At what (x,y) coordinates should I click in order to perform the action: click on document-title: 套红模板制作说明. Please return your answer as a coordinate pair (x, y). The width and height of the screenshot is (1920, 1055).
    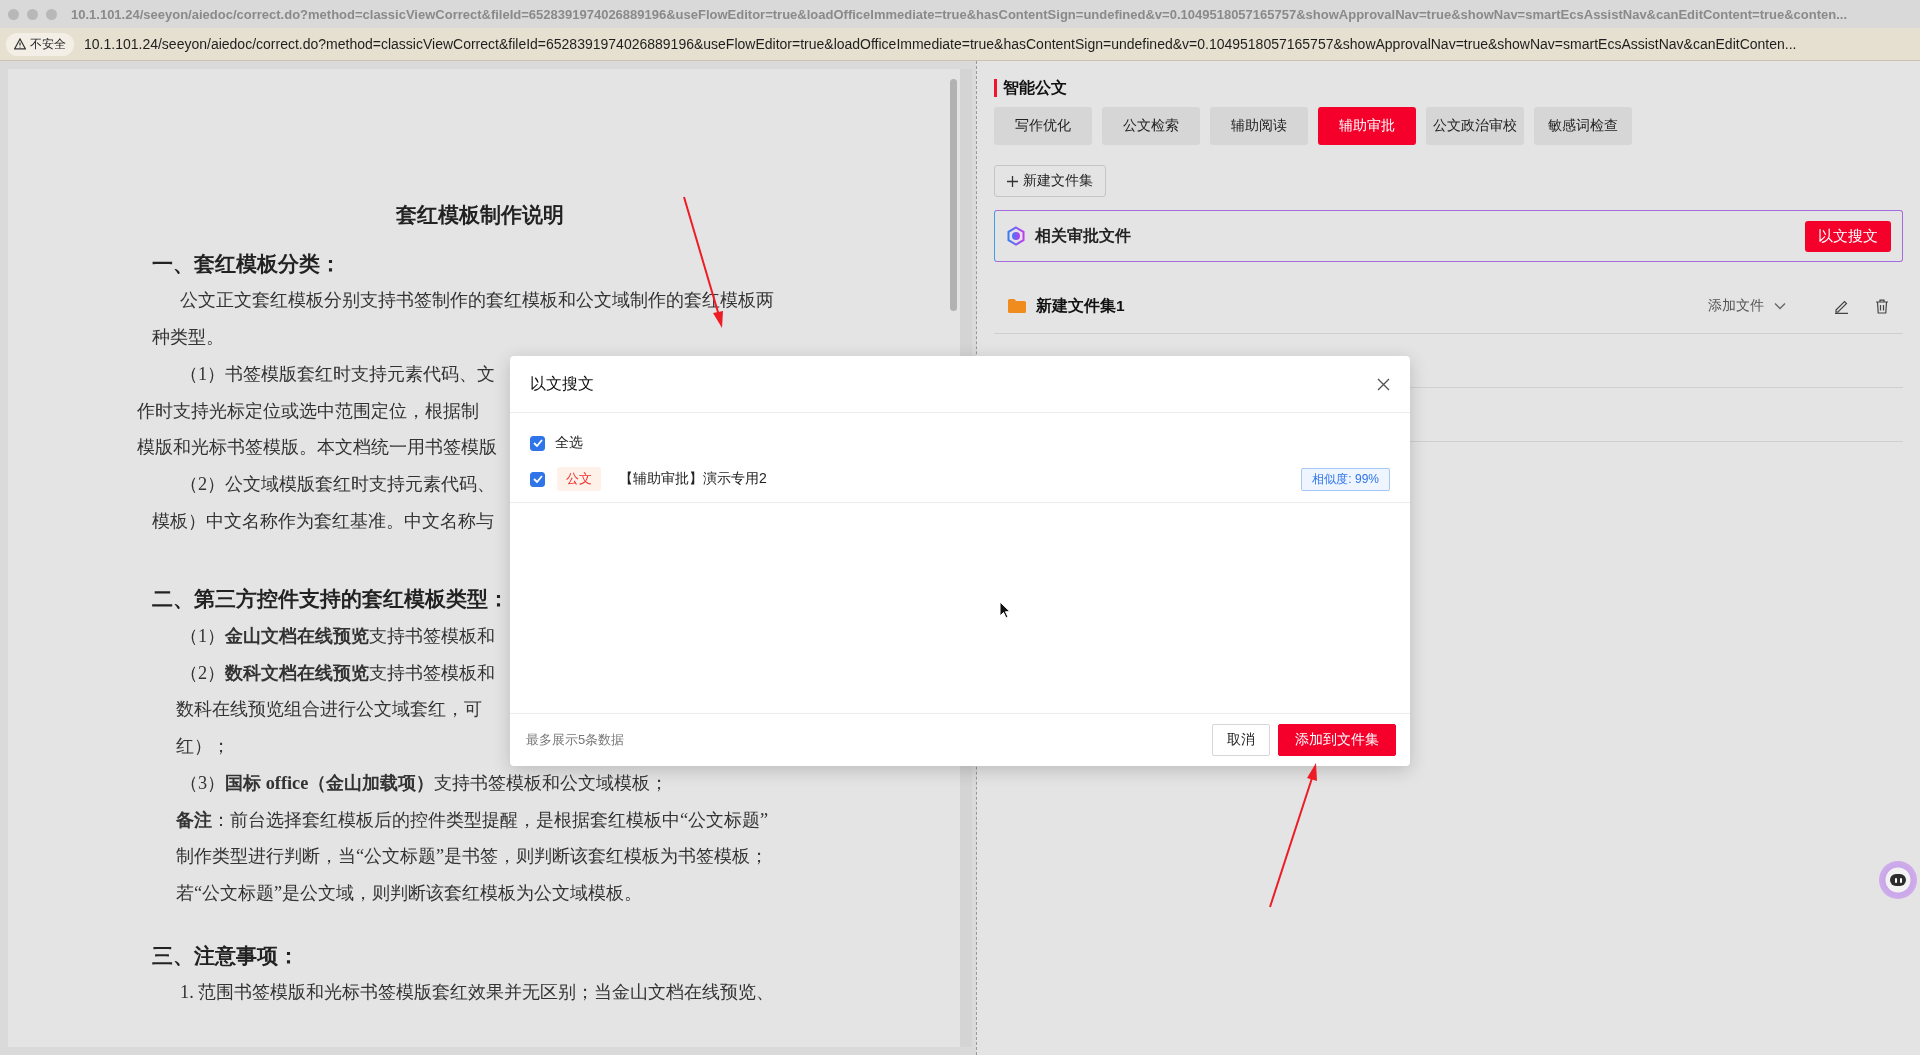
    Looking at the image, I should click on (480, 215).